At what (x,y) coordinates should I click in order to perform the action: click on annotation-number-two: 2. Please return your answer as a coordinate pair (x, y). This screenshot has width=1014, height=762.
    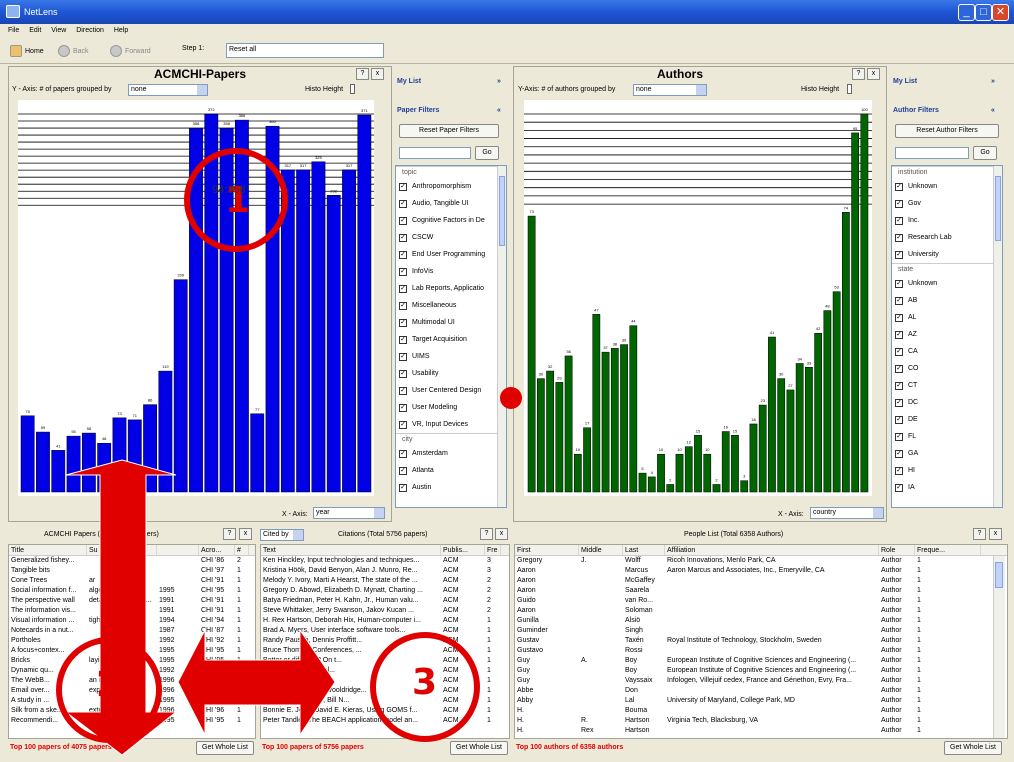
    Looking at the image, I should click on (109, 684).